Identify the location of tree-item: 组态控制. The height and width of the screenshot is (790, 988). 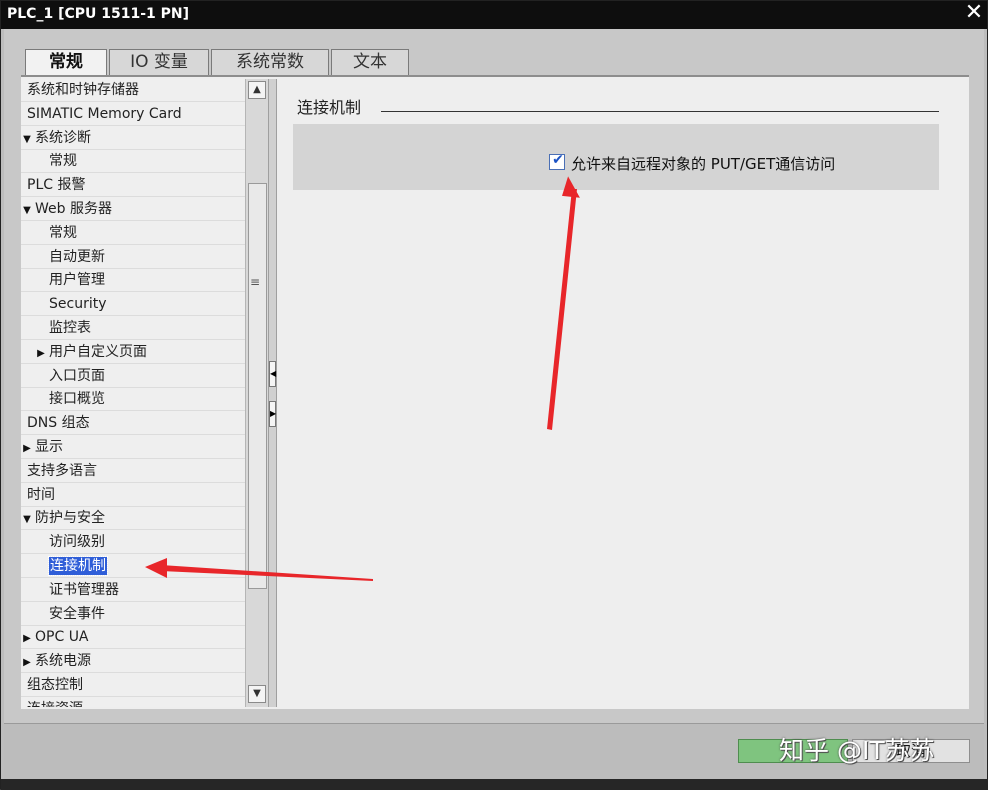
(133, 685).